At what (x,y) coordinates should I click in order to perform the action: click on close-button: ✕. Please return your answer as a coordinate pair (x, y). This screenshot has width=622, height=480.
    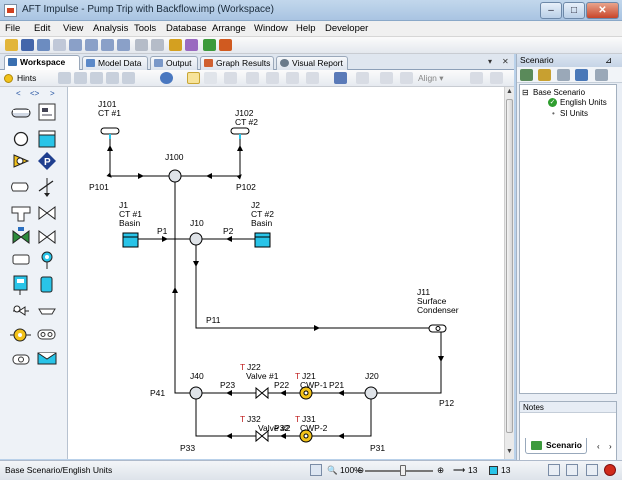
    Looking at the image, I should click on (602, 10).